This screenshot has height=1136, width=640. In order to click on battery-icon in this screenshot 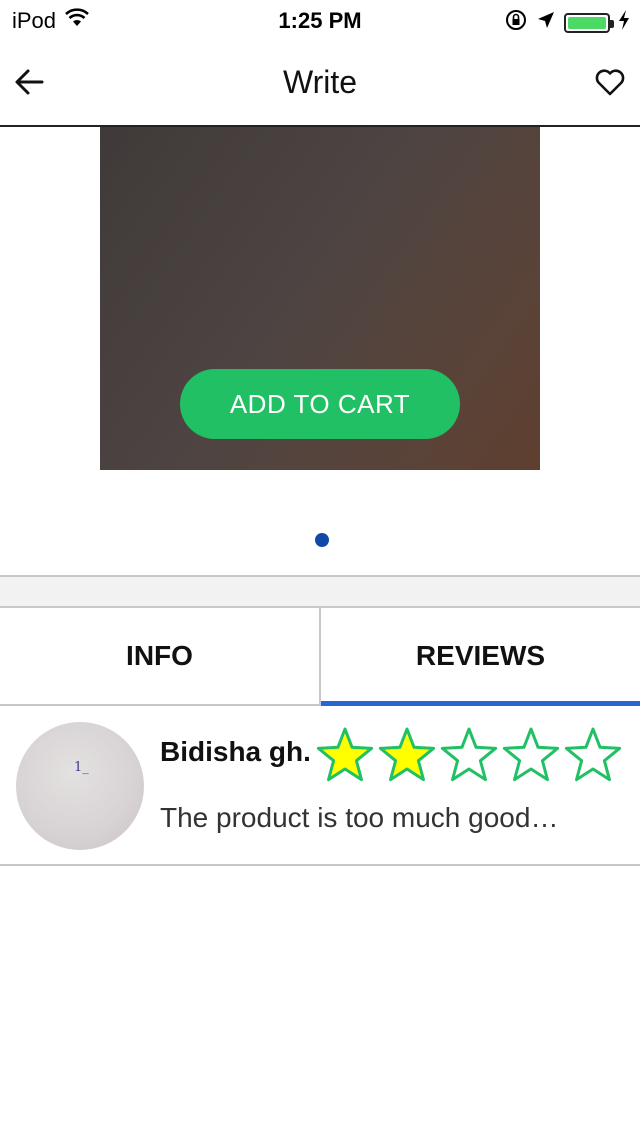, I will do `click(589, 23)`.